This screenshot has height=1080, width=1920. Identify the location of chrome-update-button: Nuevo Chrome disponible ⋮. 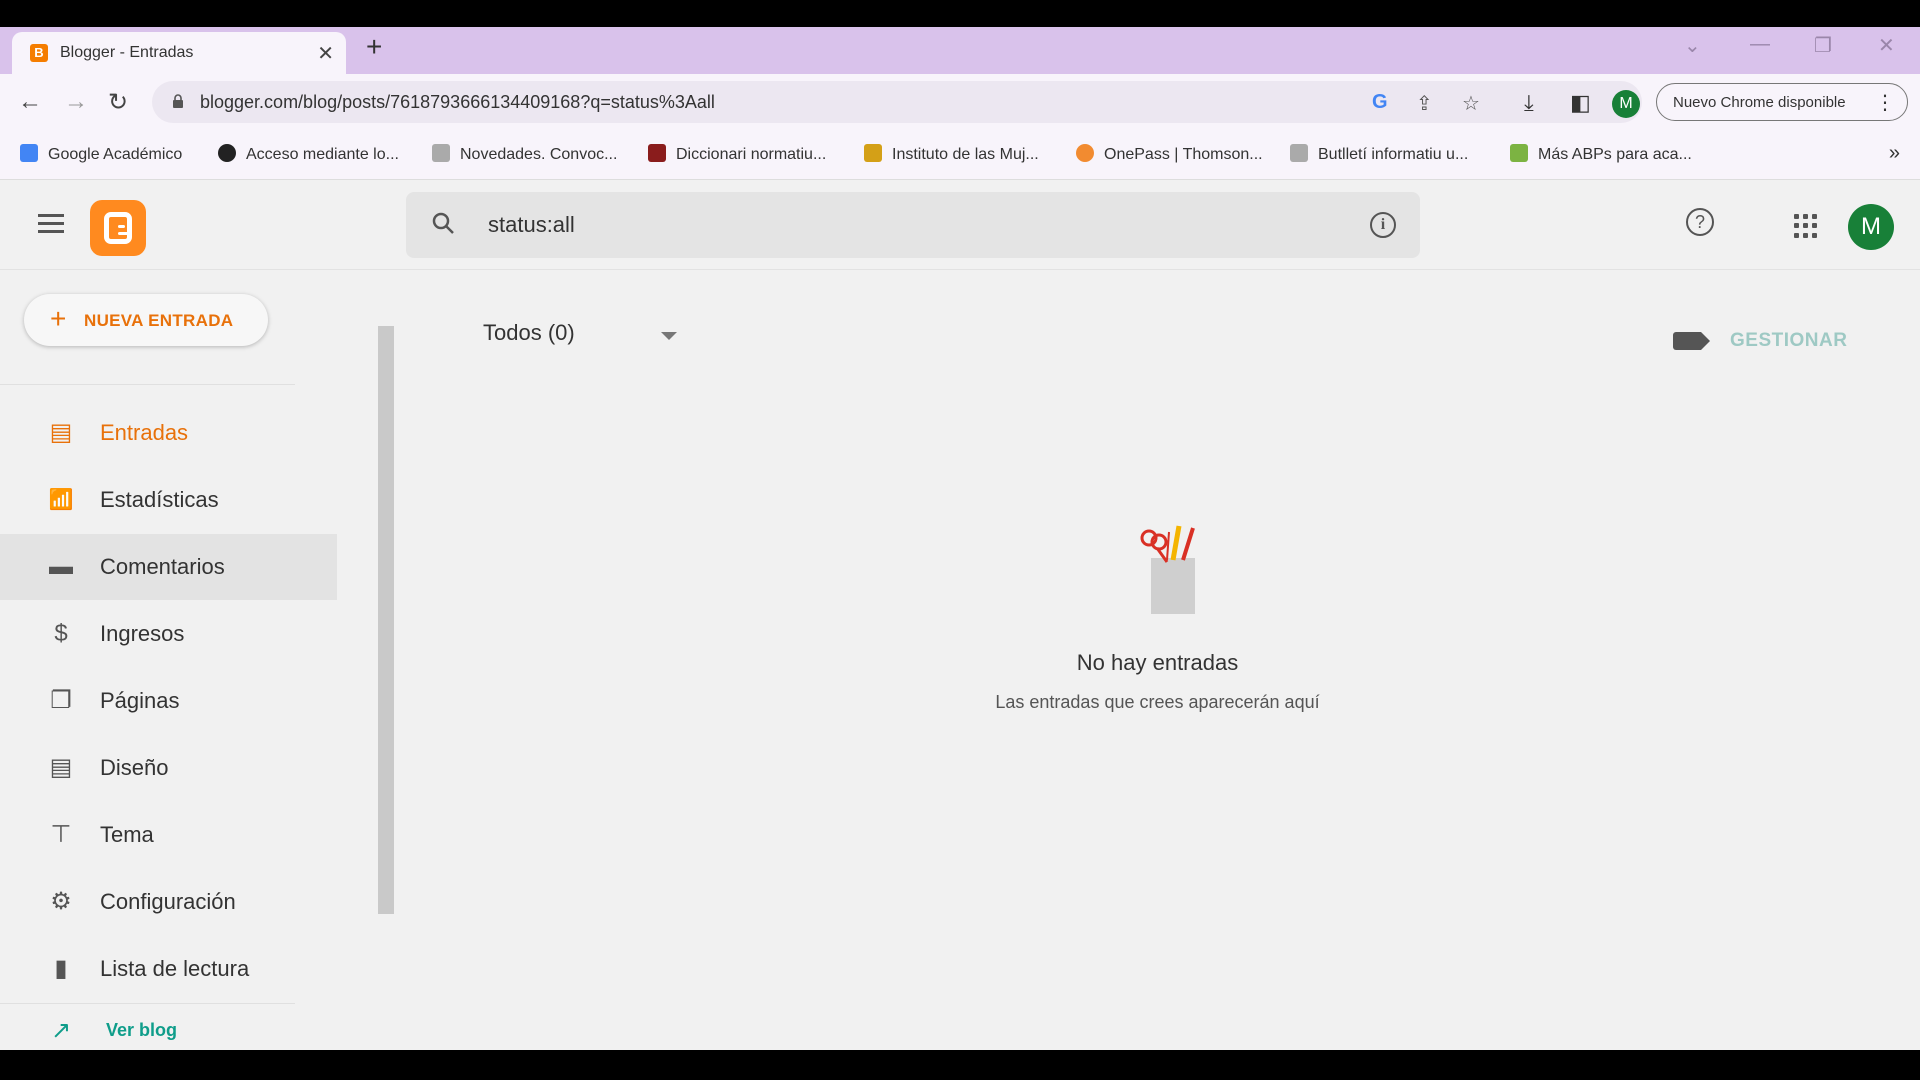
(1782, 102).